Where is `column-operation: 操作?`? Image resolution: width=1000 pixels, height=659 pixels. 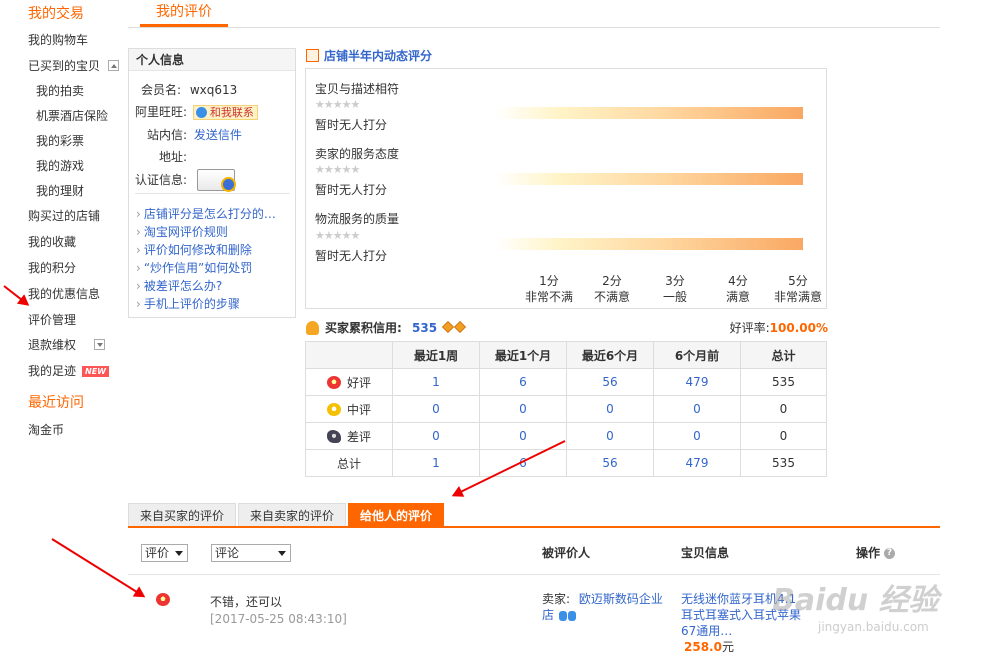 column-operation: 操作? is located at coordinates (876, 552).